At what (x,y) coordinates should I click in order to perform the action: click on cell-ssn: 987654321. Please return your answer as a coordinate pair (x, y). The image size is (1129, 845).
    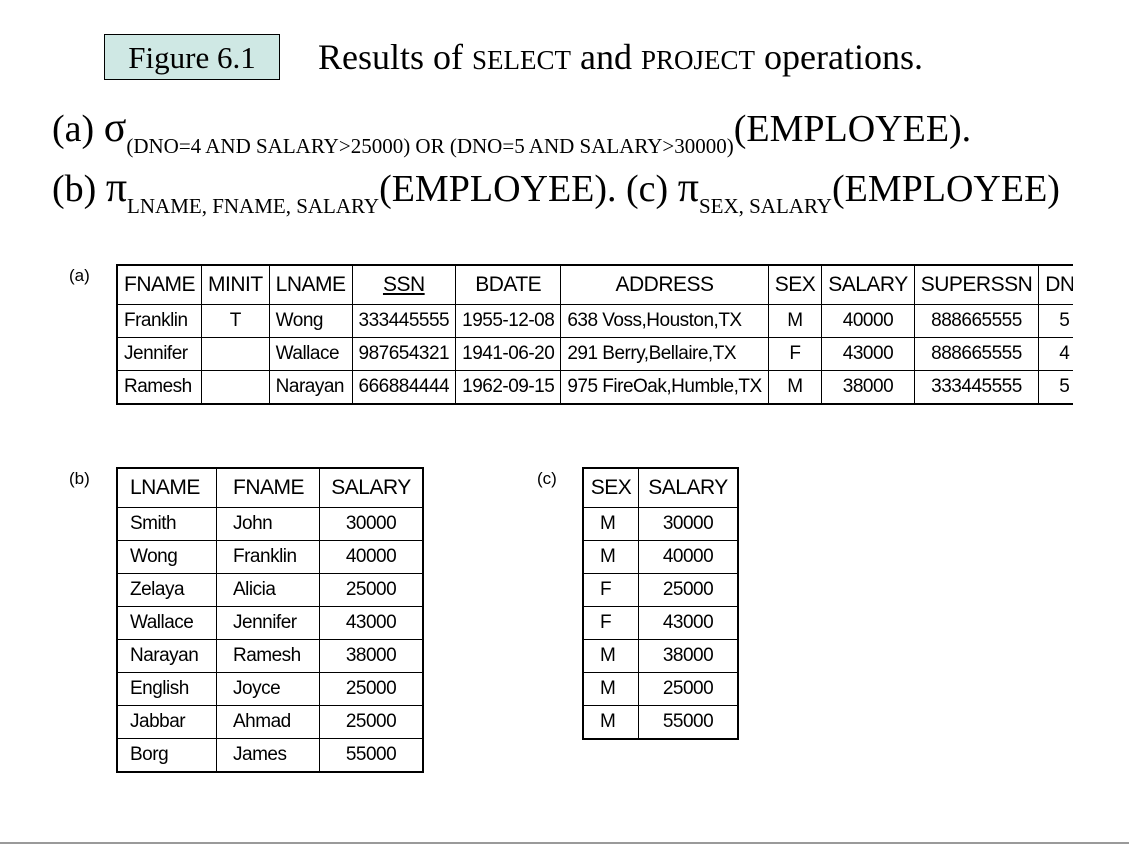
    Looking at the image, I should click on (404, 354).